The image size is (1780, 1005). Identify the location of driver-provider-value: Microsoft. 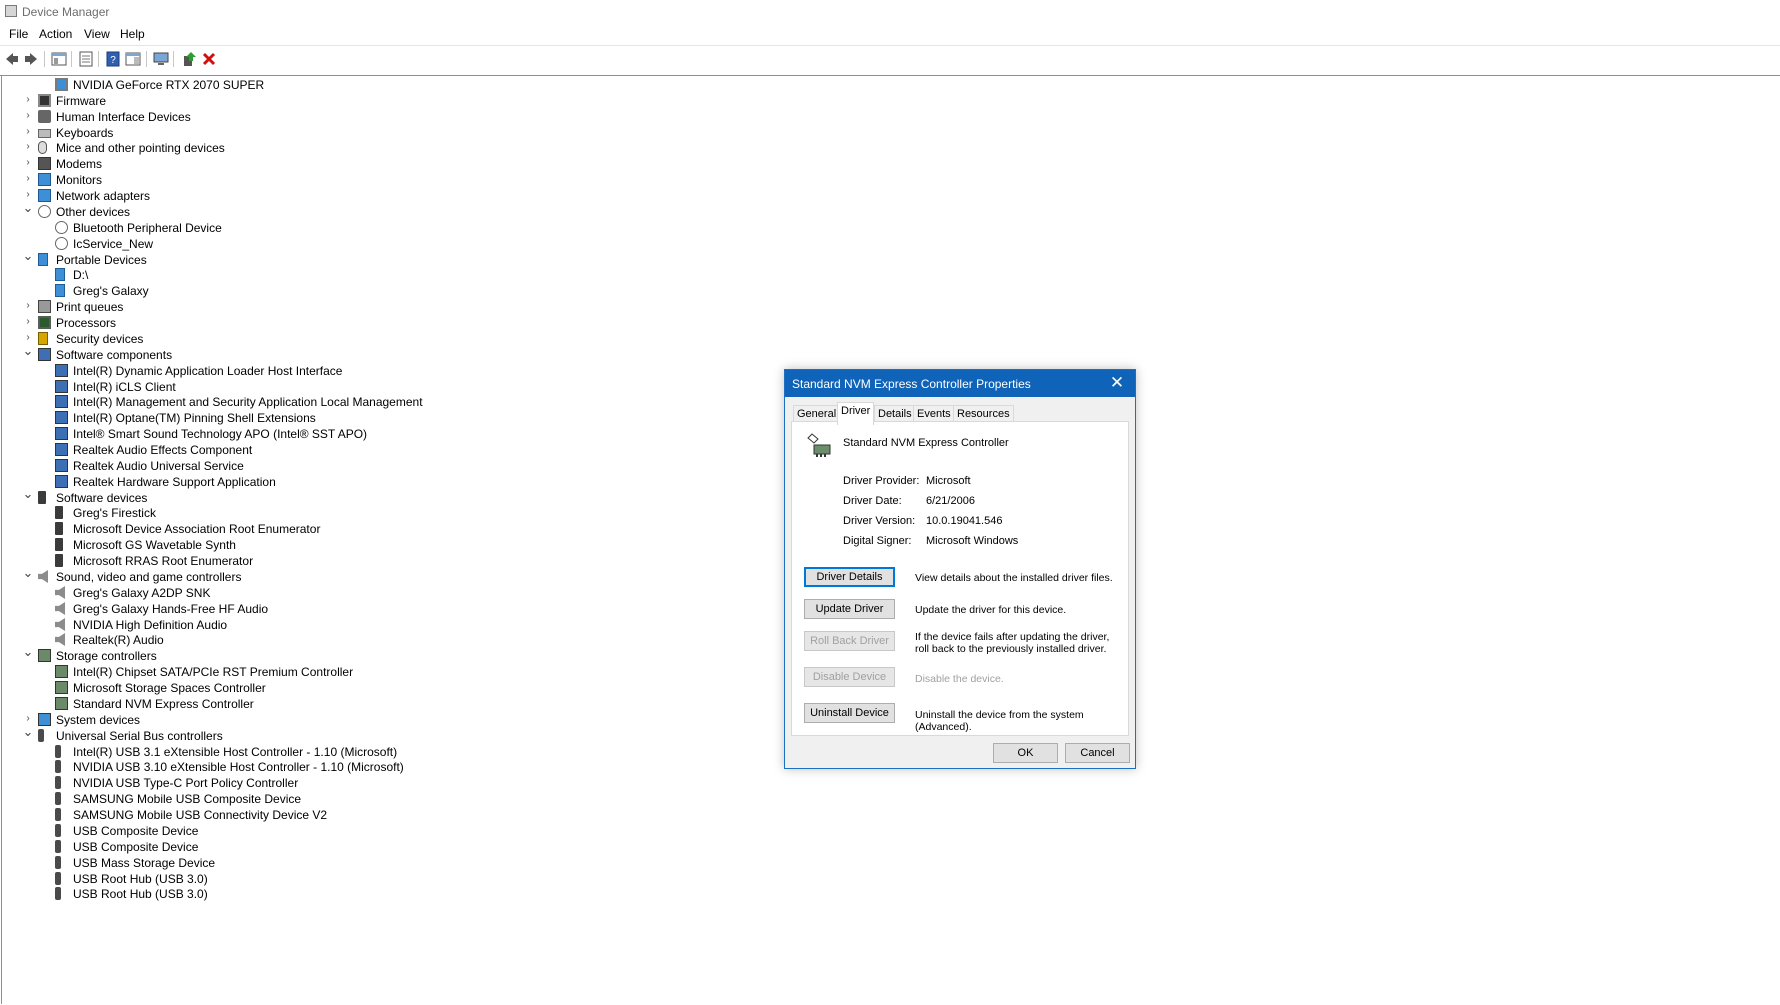
(948, 481).